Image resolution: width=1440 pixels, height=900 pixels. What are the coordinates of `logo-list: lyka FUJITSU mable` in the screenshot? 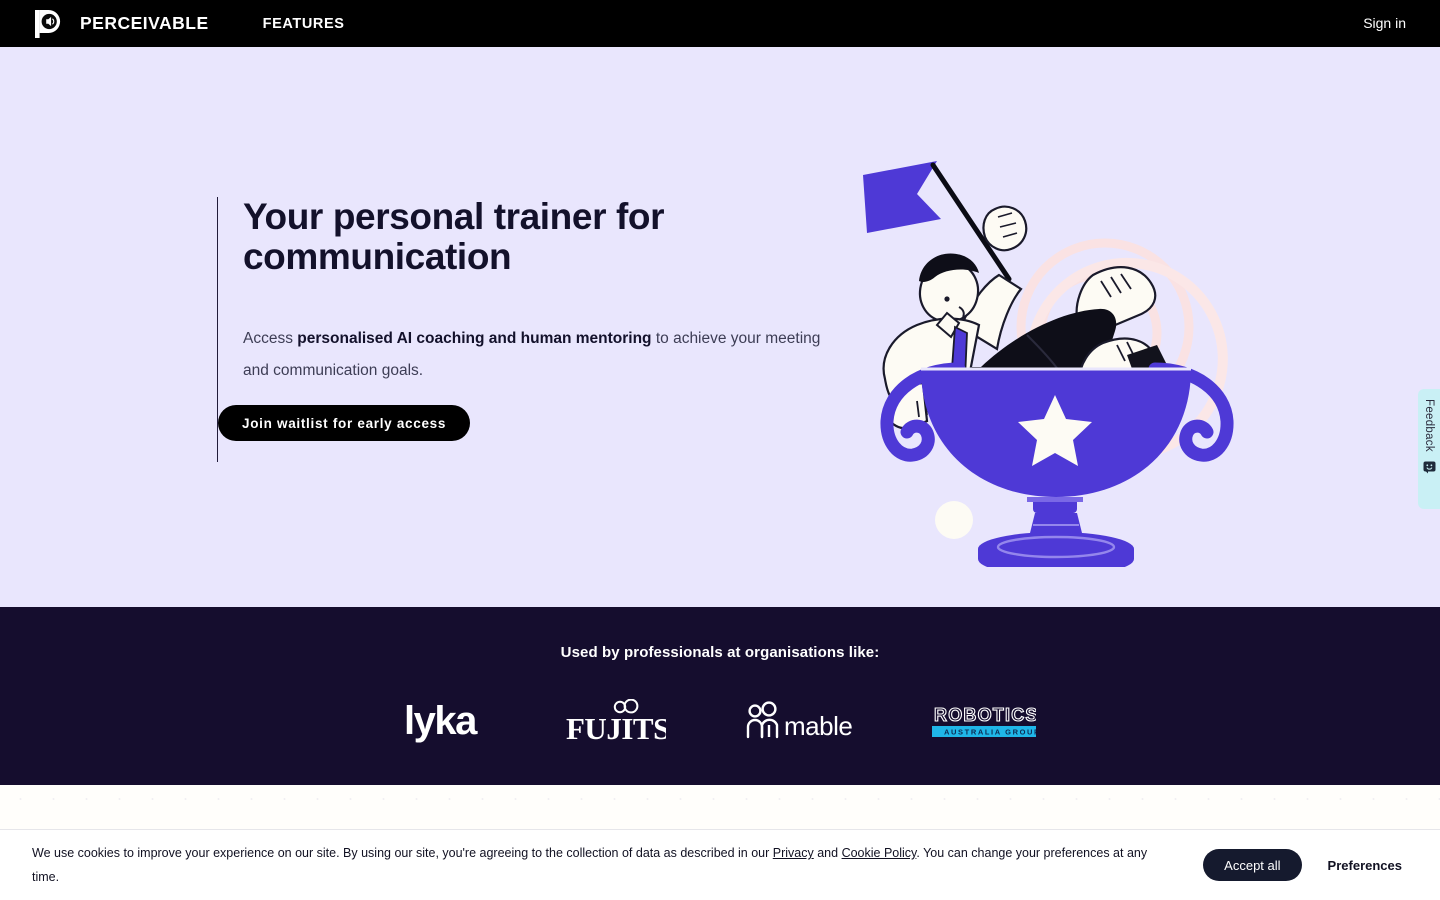 It's located at (720, 722).